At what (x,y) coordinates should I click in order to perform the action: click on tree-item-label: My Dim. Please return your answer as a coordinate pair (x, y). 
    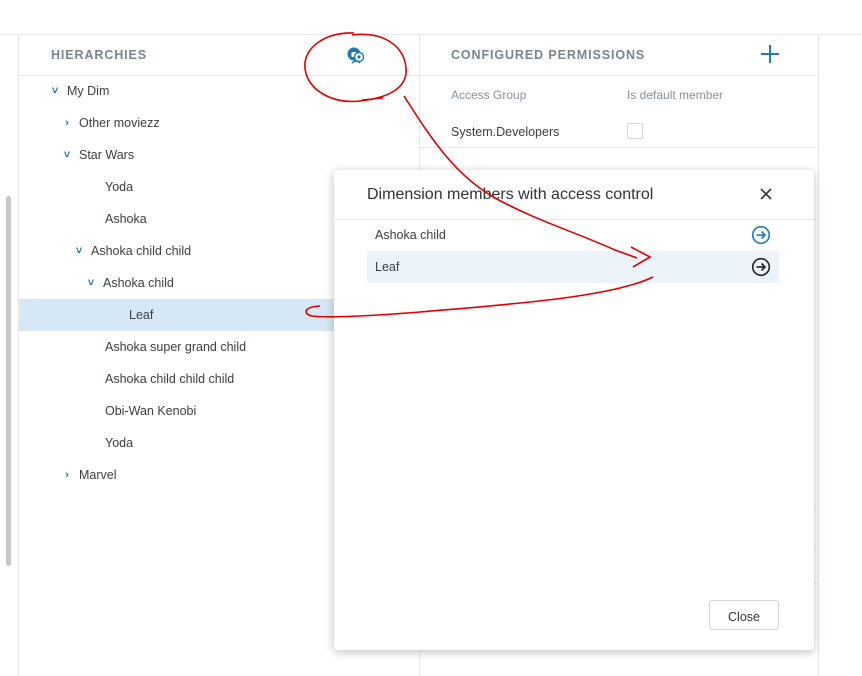
    Looking at the image, I should click on (88, 91).